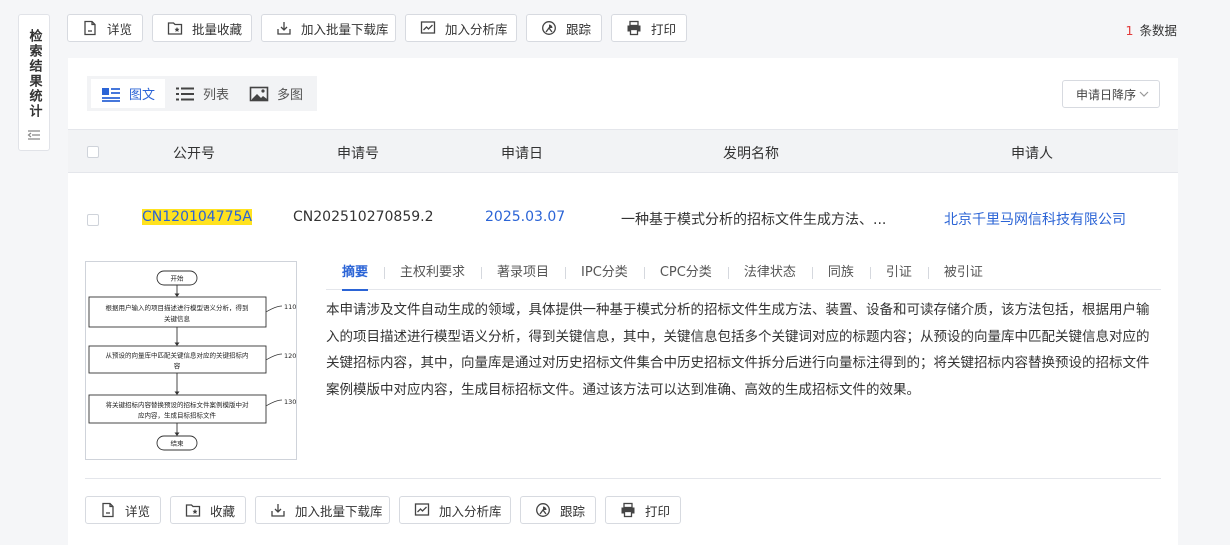  I want to click on print-button: 打印, so click(649, 28).